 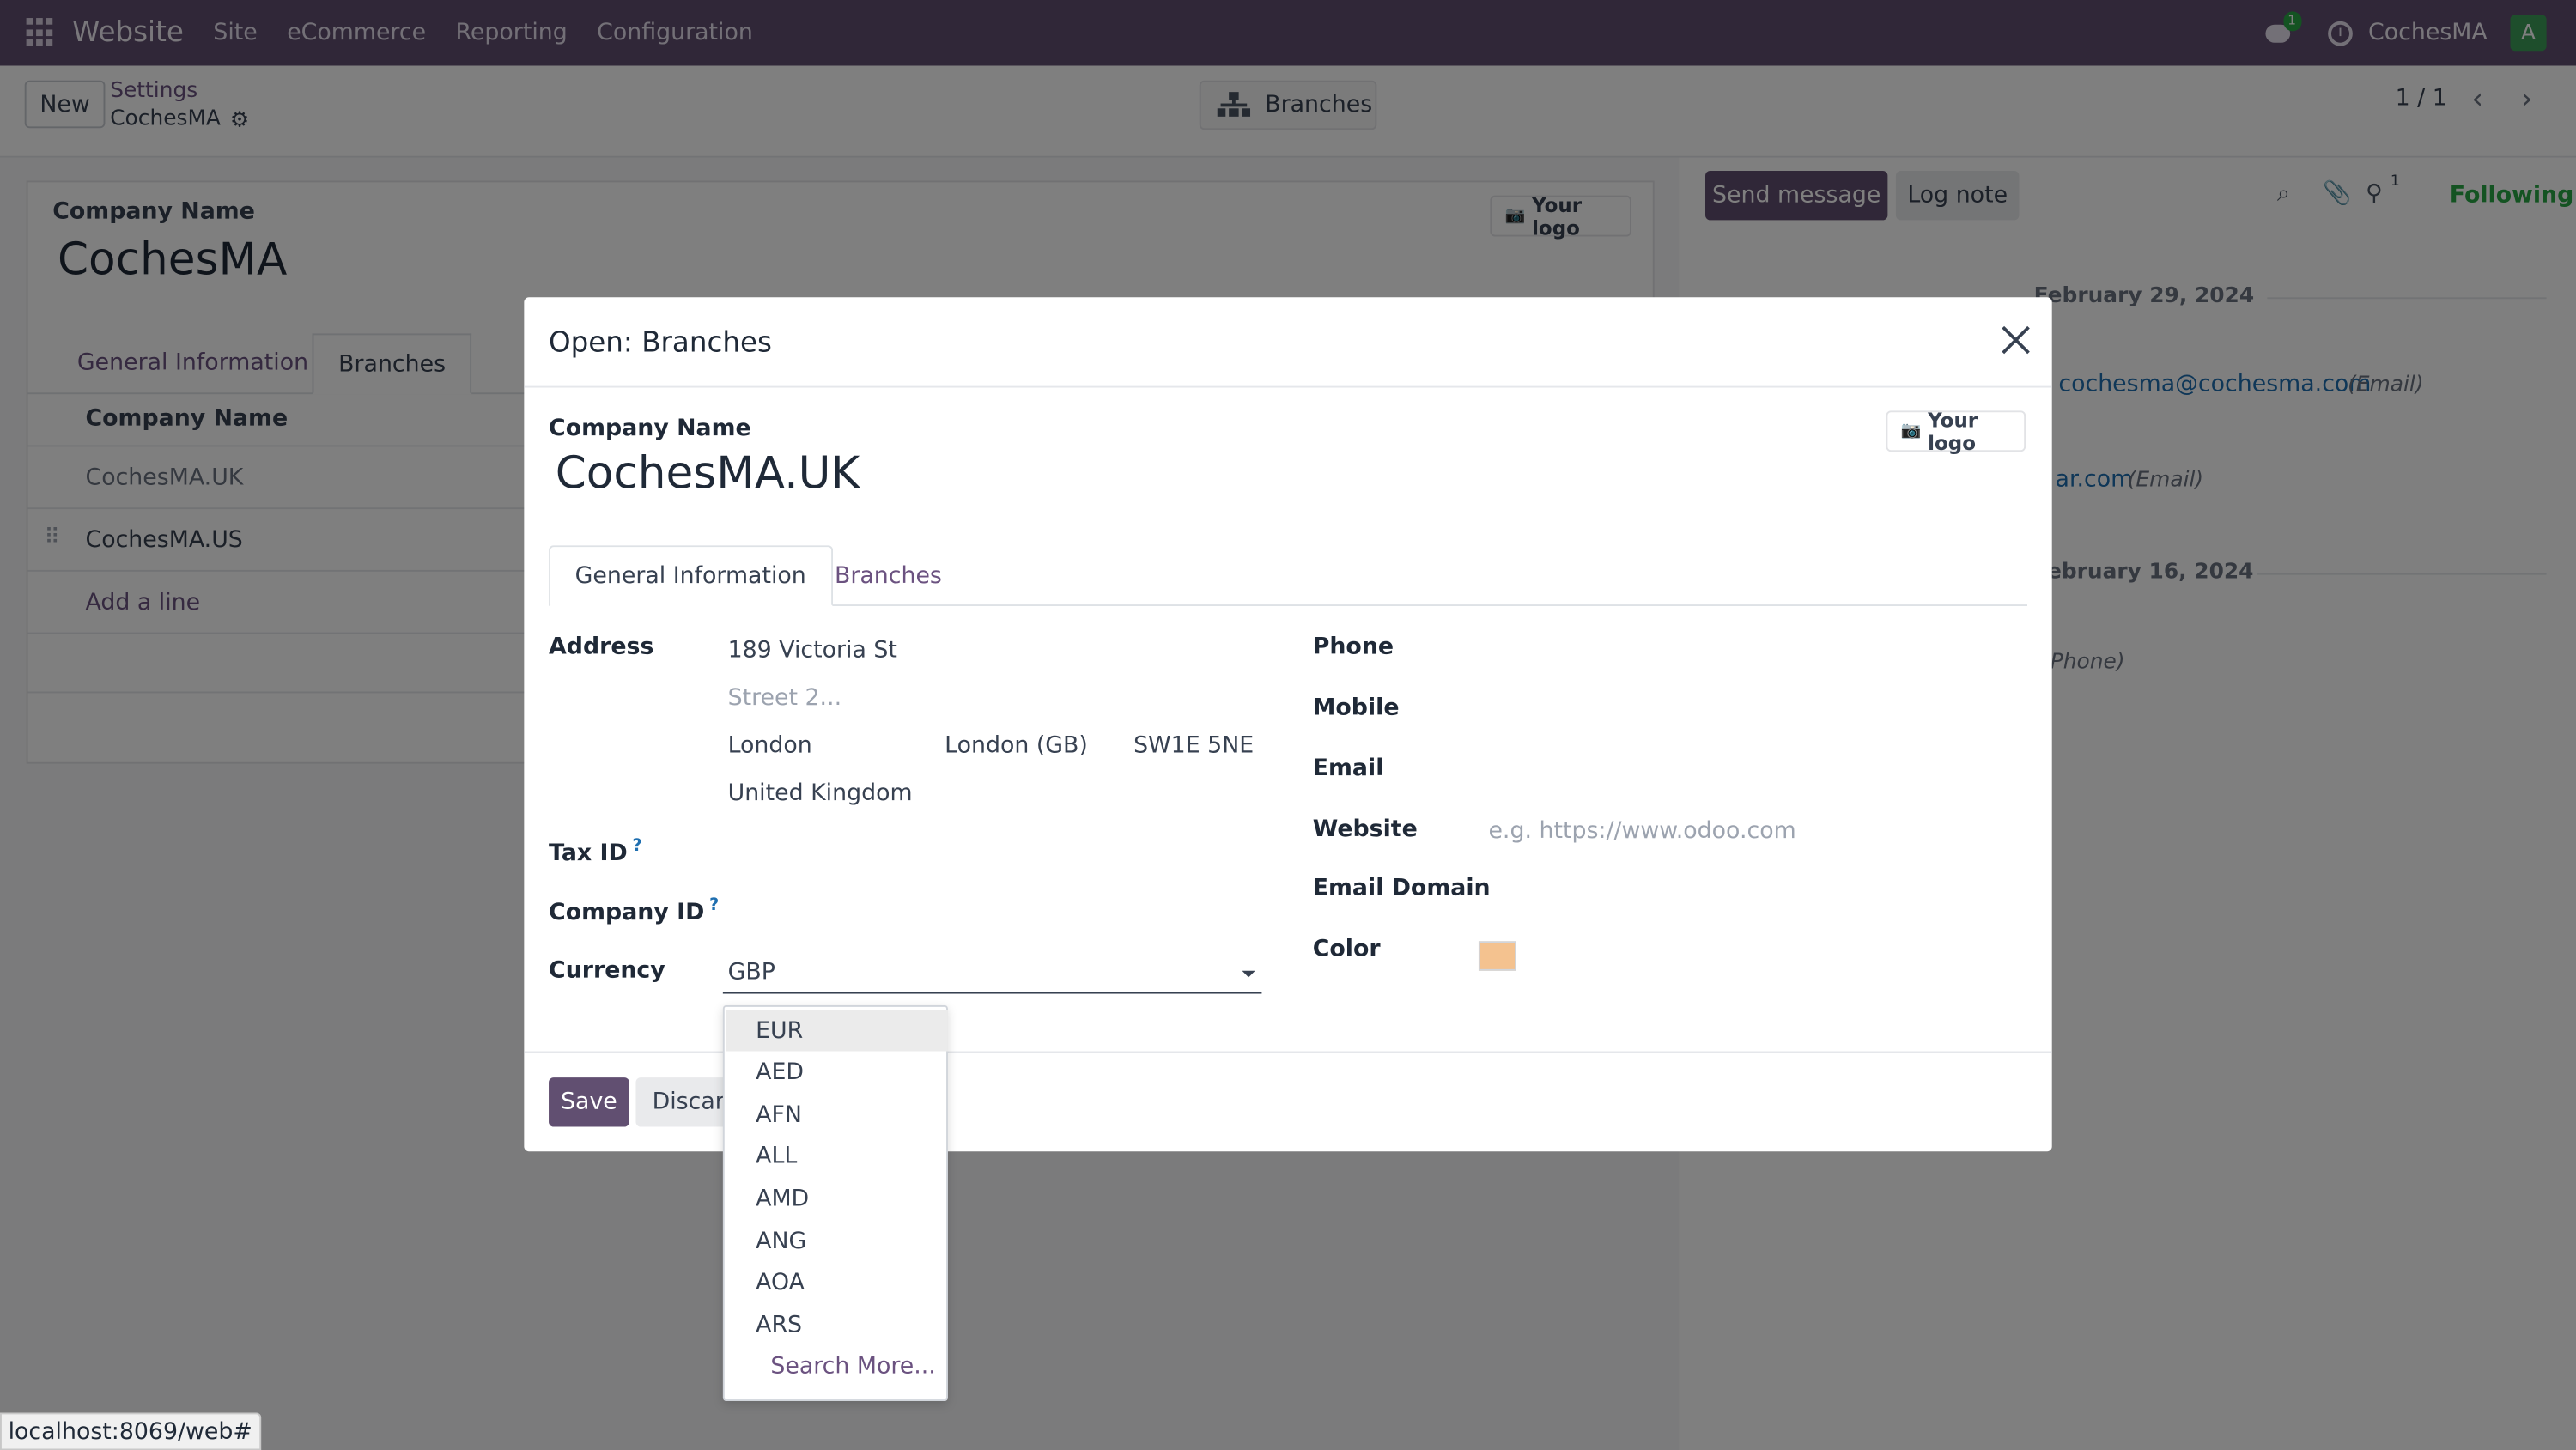 What do you see at coordinates (2016, 340) in the screenshot?
I see `close-icon` at bounding box center [2016, 340].